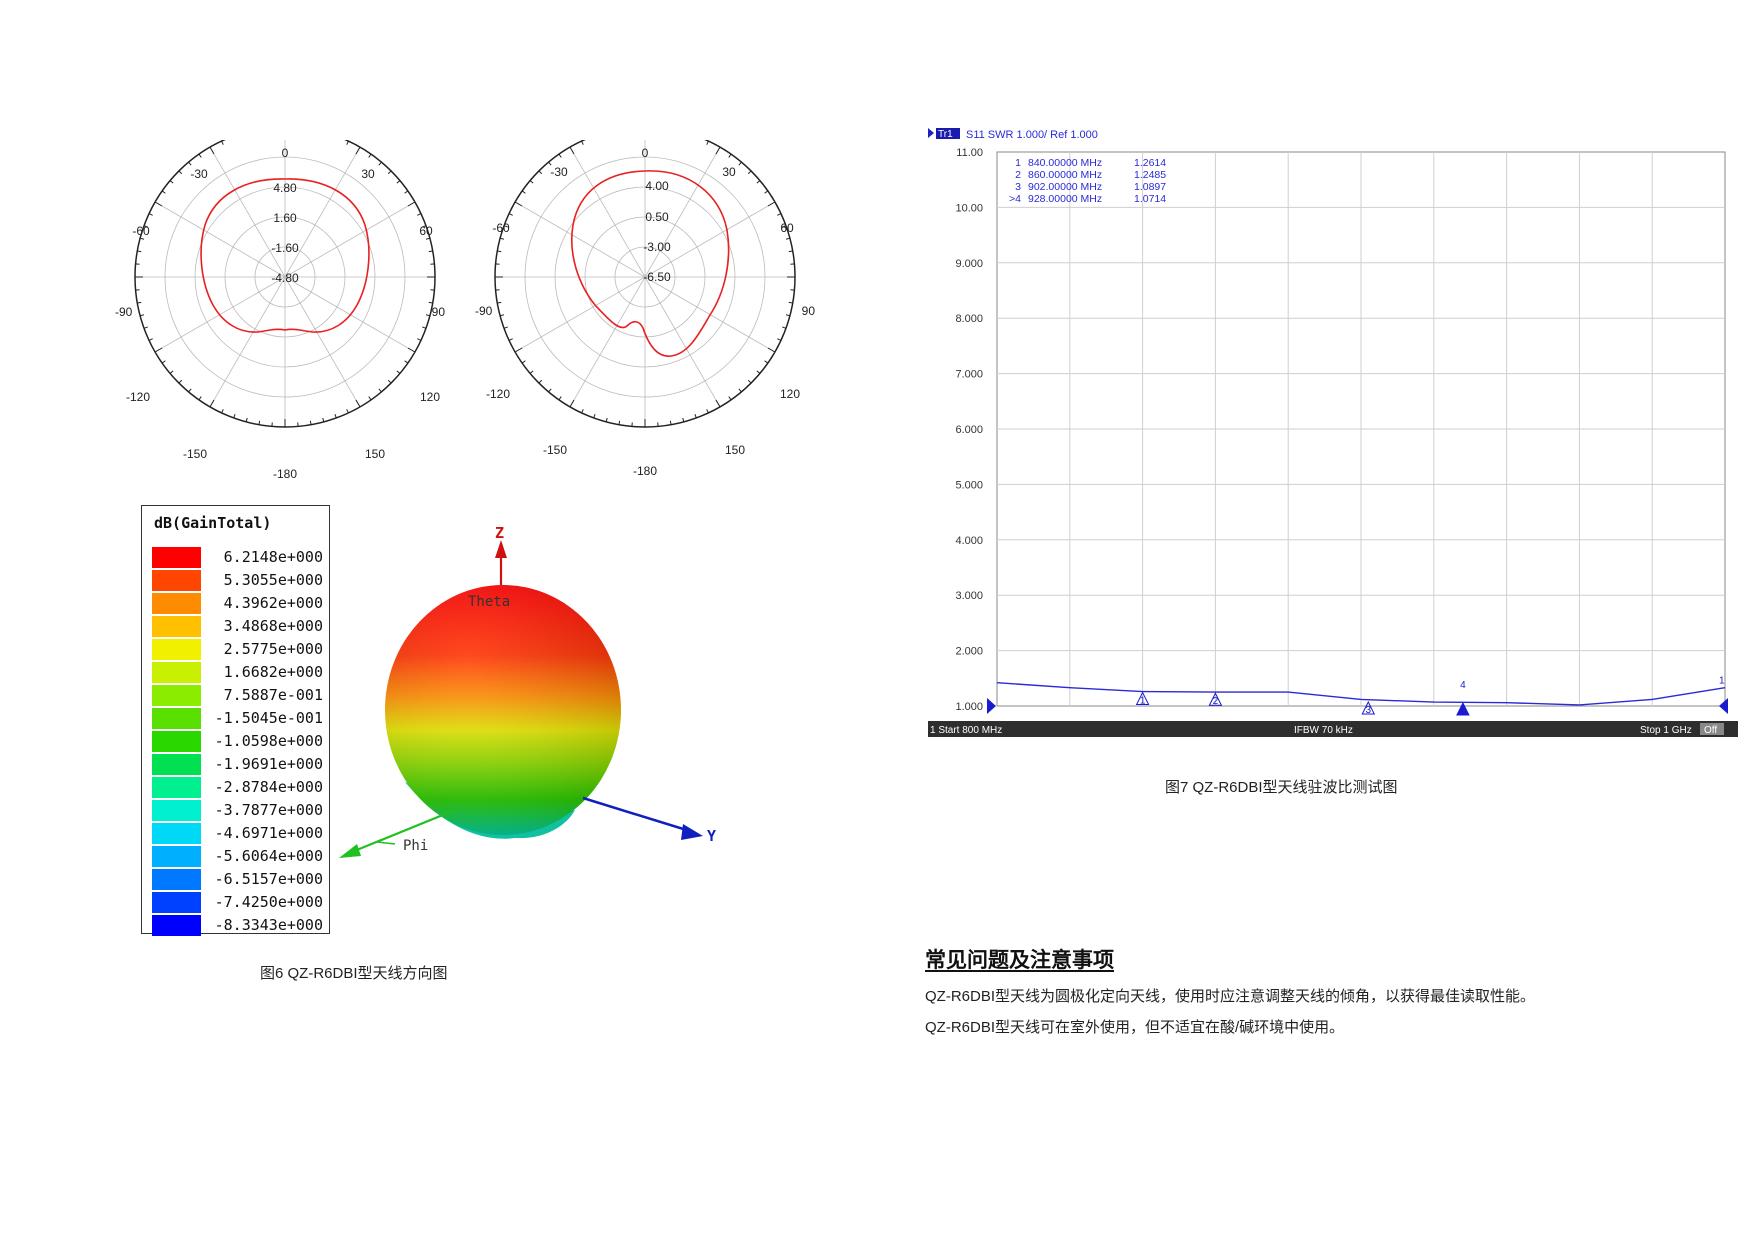 This screenshot has width=1754, height=1240. Describe the element at coordinates (1722, 681) in the screenshot. I see `trace-end-label: 1` at that location.